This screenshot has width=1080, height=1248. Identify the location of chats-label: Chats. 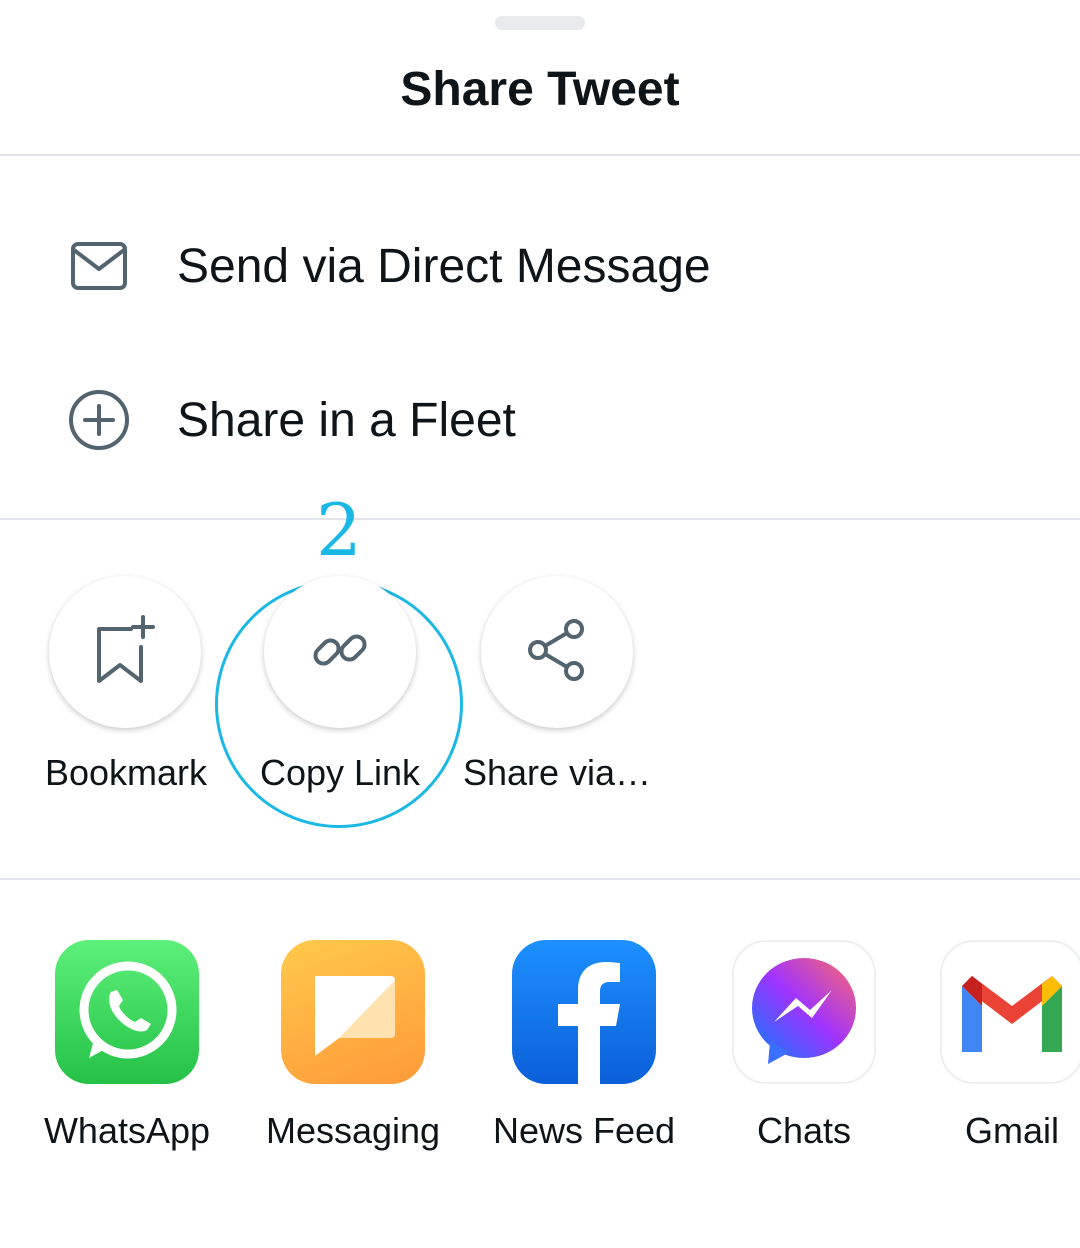
(804, 1130).